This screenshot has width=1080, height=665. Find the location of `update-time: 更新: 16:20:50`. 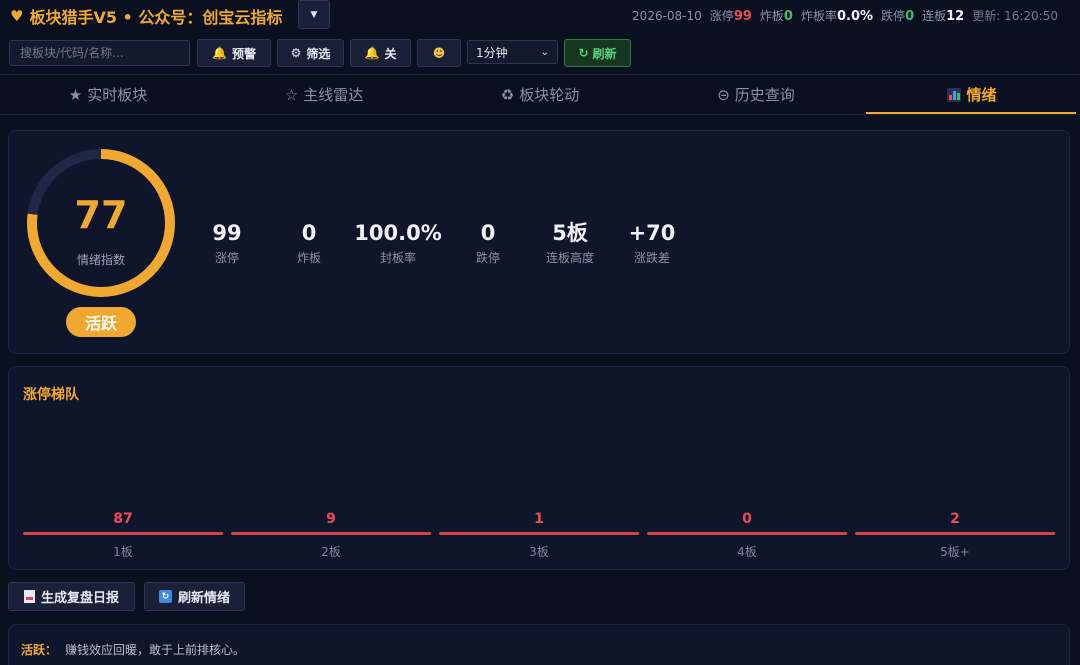

update-time: 更新: 16:20:50 is located at coordinates (1015, 16).